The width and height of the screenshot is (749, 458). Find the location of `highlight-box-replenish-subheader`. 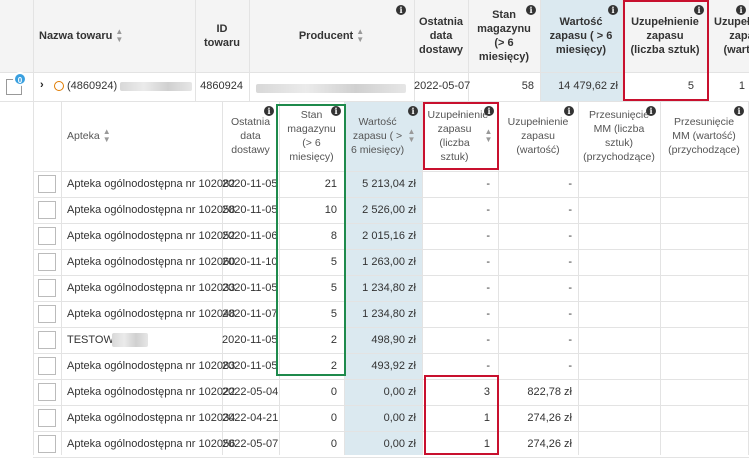

highlight-box-replenish-subheader is located at coordinates (461, 136).